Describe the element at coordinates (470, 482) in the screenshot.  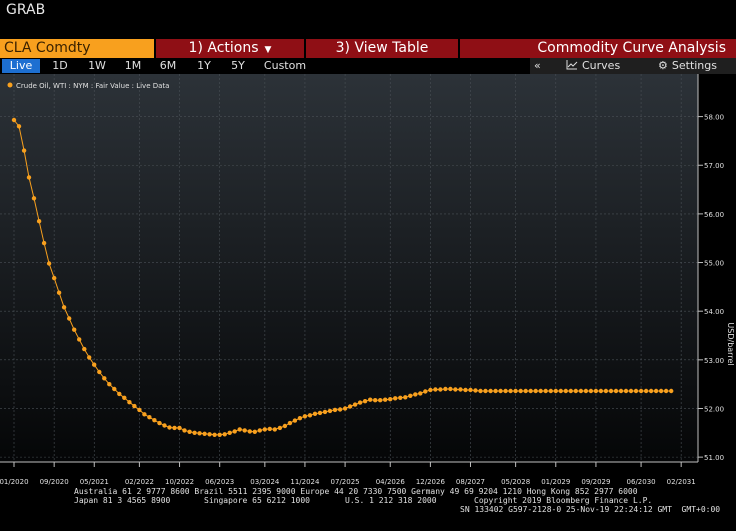
I see `x-tick-label: 08/2027` at that location.